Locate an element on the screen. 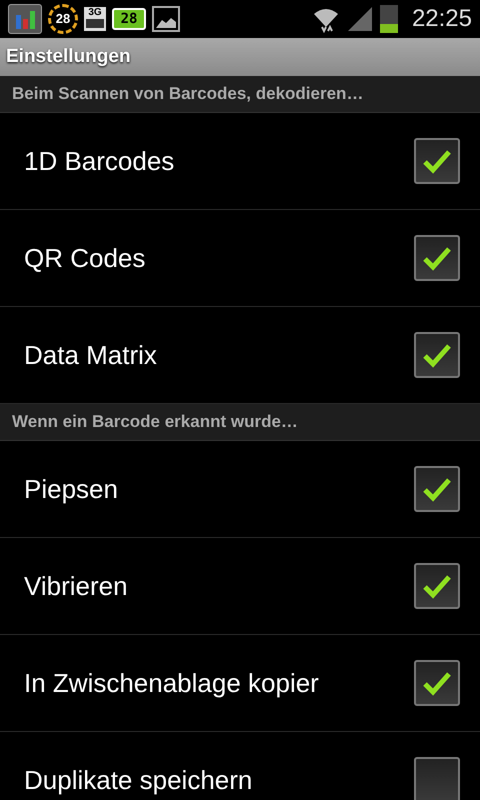  preference-row: QR Codes is located at coordinates (240, 258).